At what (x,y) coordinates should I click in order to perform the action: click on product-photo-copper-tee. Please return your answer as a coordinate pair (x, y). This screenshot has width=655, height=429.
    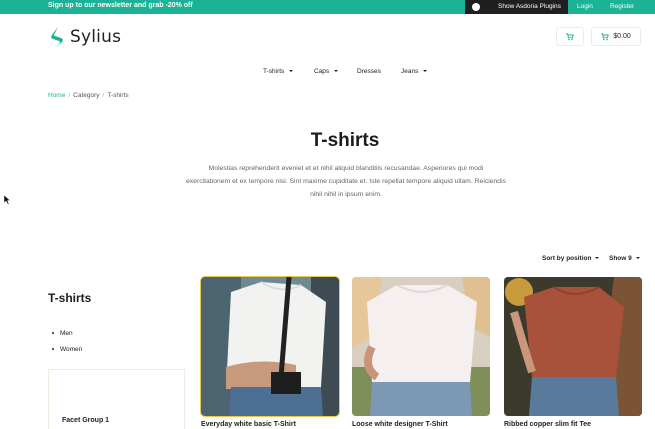
    Looking at the image, I should click on (573, 346).